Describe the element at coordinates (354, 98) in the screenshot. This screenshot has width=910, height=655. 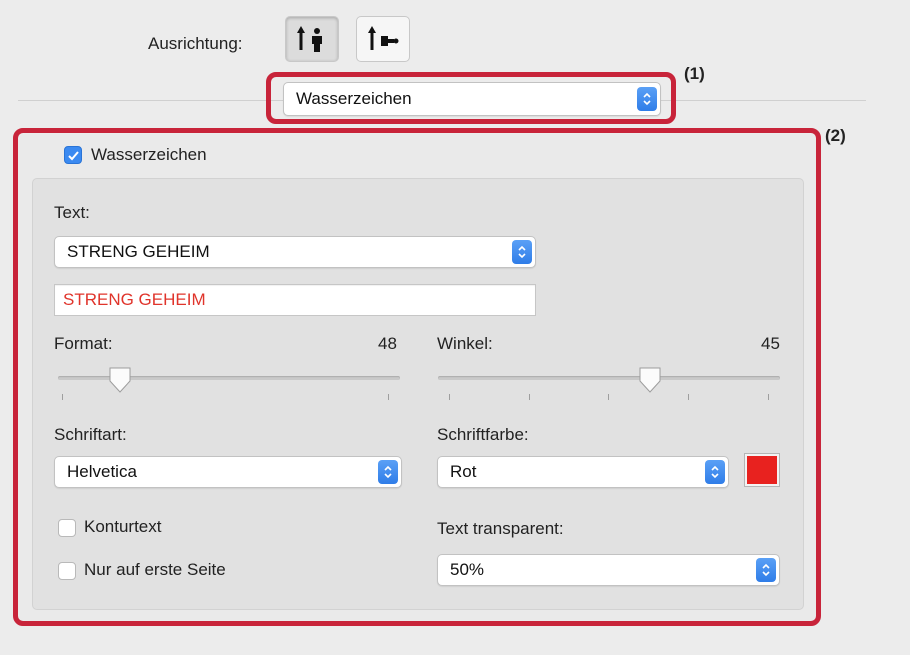
I see `section-select-value: Wasserzeichen` at that location.